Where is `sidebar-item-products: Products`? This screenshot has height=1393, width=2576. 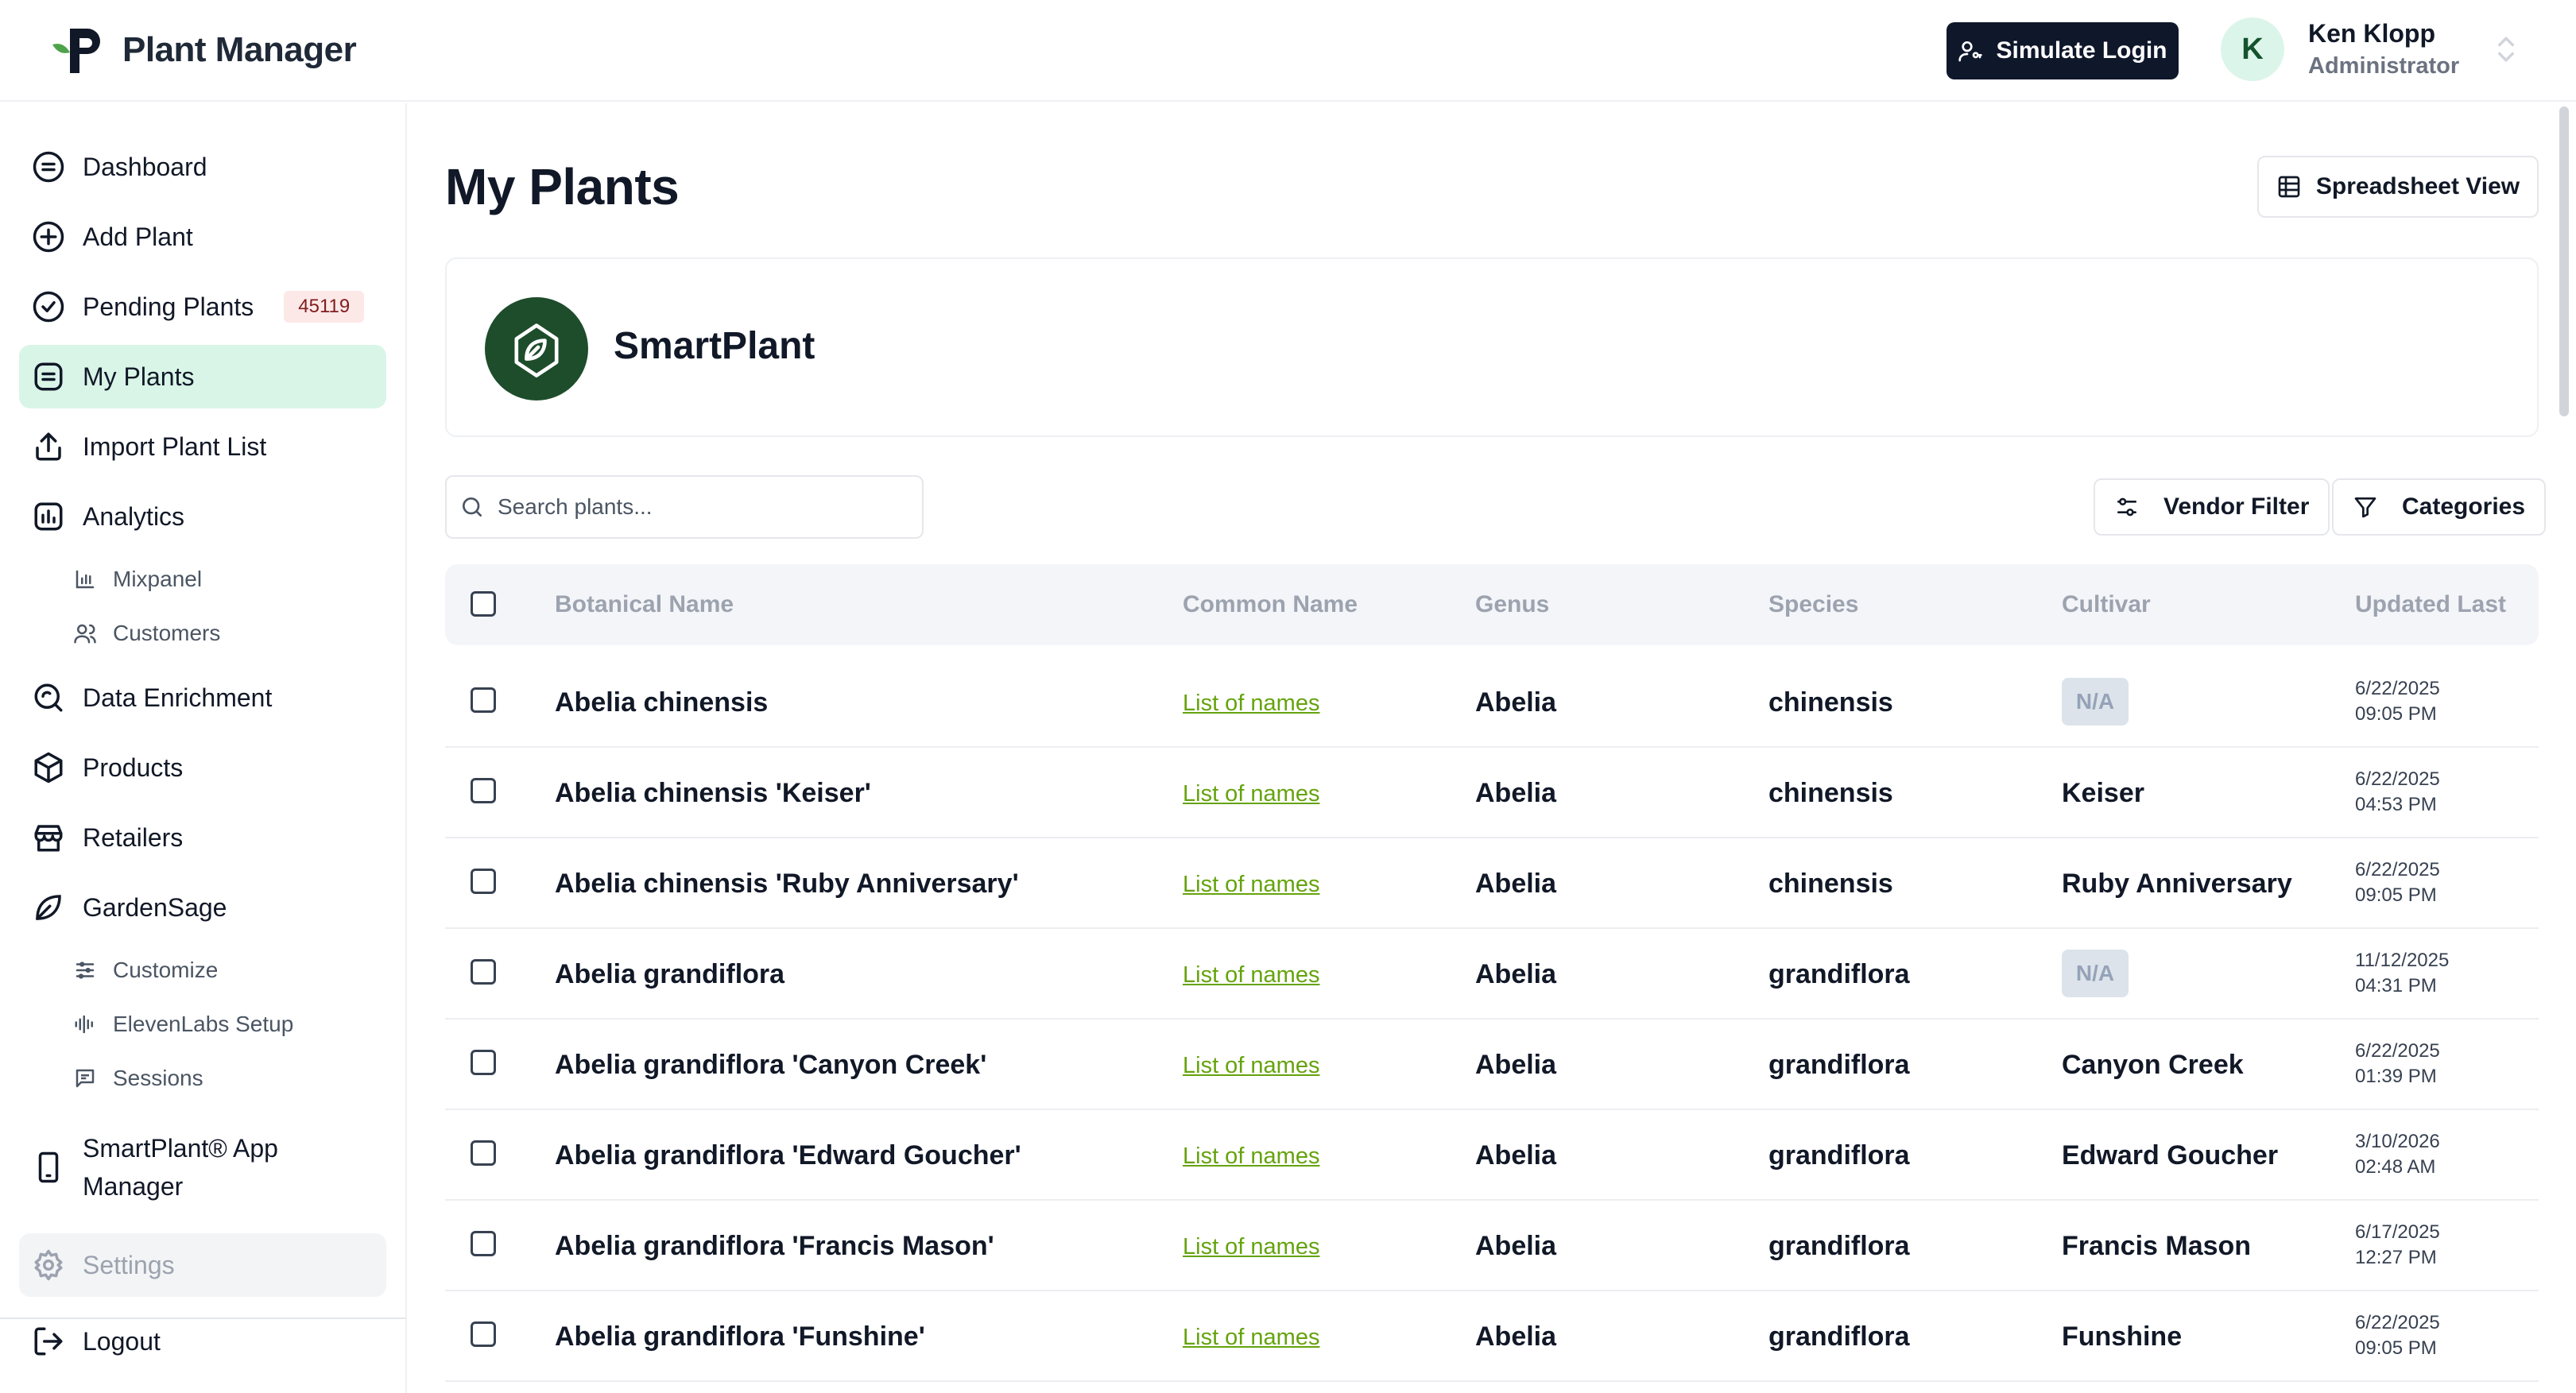 sidebar-item-products: Products is located at coordinates (202, 768).